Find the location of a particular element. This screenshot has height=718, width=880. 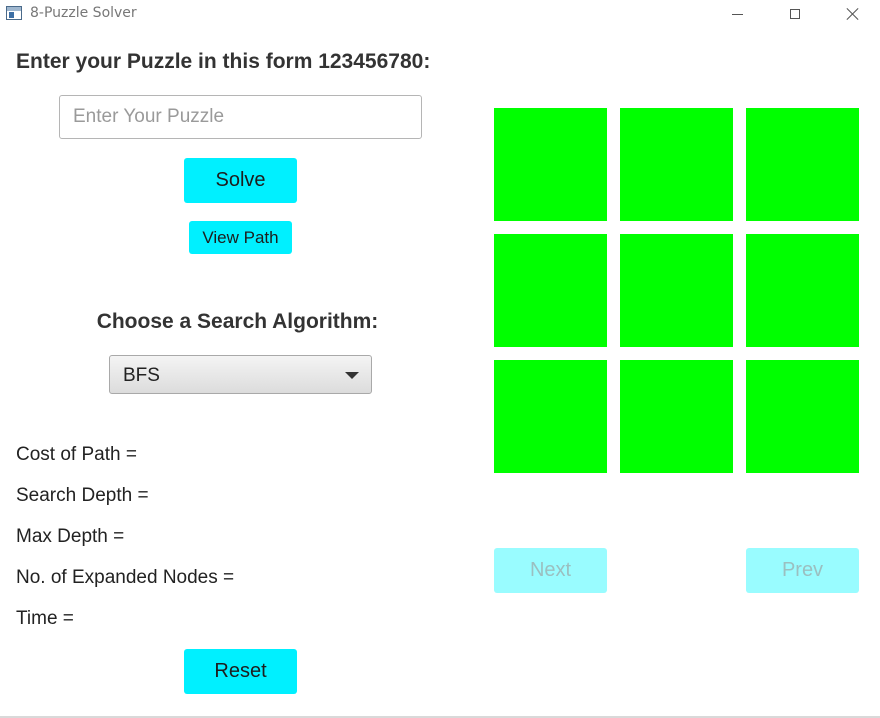

prev-button: Prev is located at coordinates (802, 570).